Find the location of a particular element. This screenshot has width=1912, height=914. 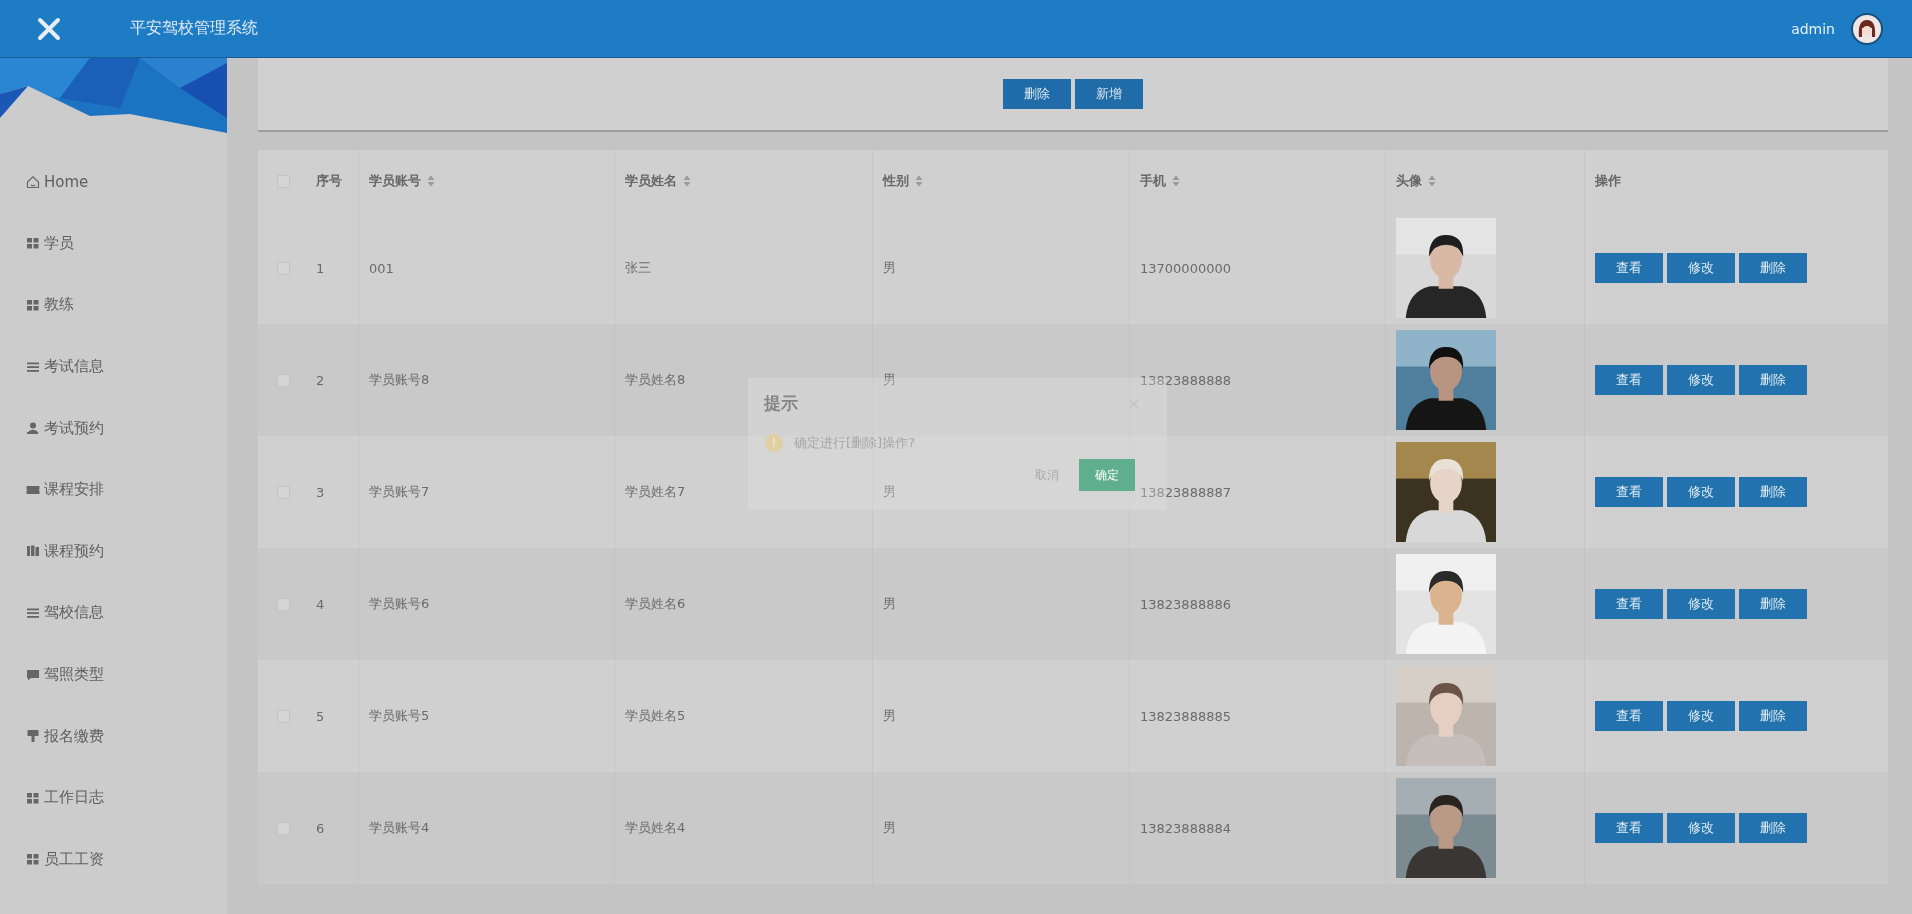

table-cell: 学员姓名7 is located at coordinates (655, 492).